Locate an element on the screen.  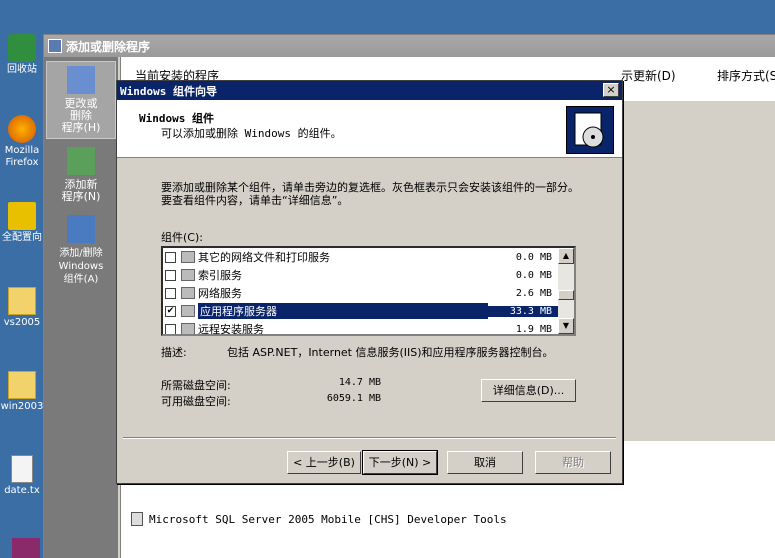
back-button: < 上一步(B) is located at coordinates (324, 462).